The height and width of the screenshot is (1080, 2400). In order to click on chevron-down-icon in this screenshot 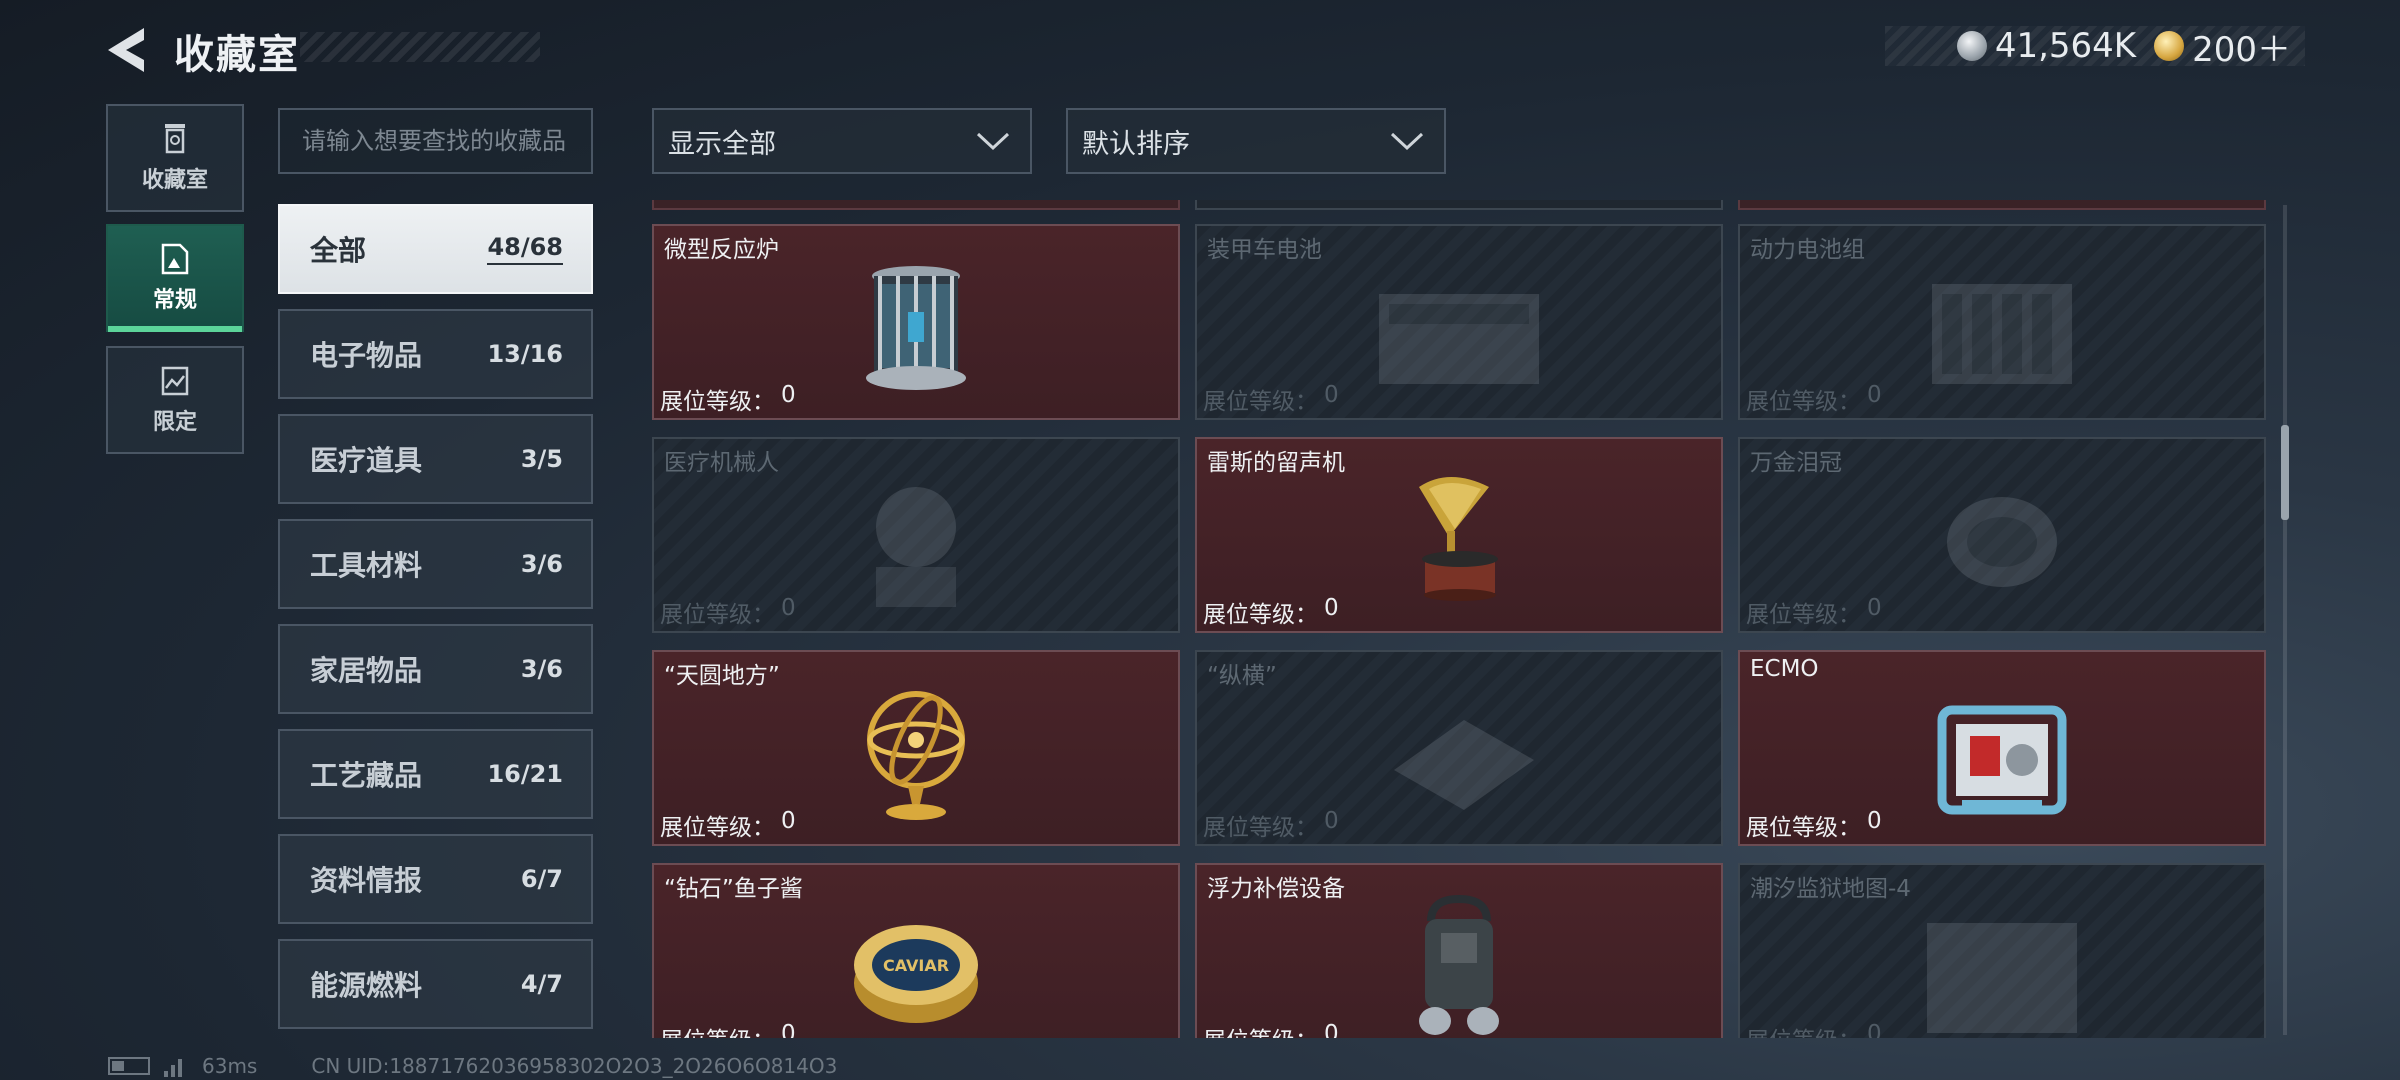, I will do `click(993, 141)`.